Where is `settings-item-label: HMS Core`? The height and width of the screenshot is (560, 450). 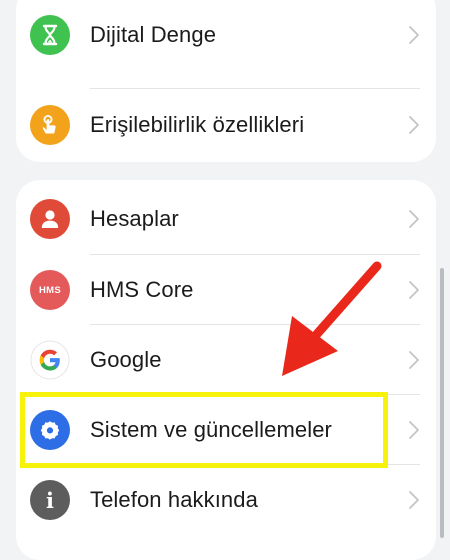 settings-item-label: HMS Core is located at coordinates (142, 289).